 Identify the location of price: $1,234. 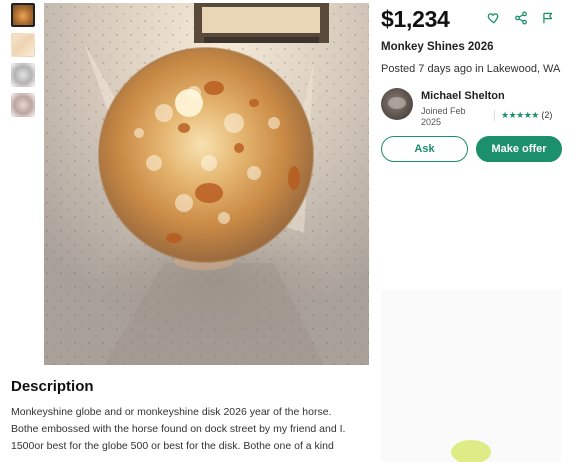
(415, 19).